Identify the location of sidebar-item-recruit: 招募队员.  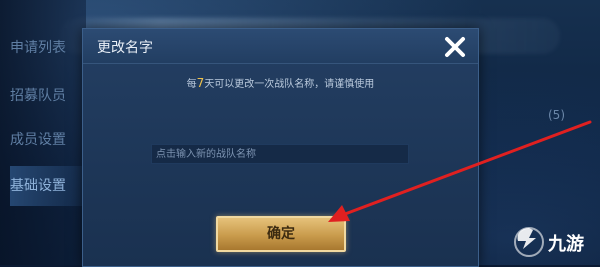
(48, 96).